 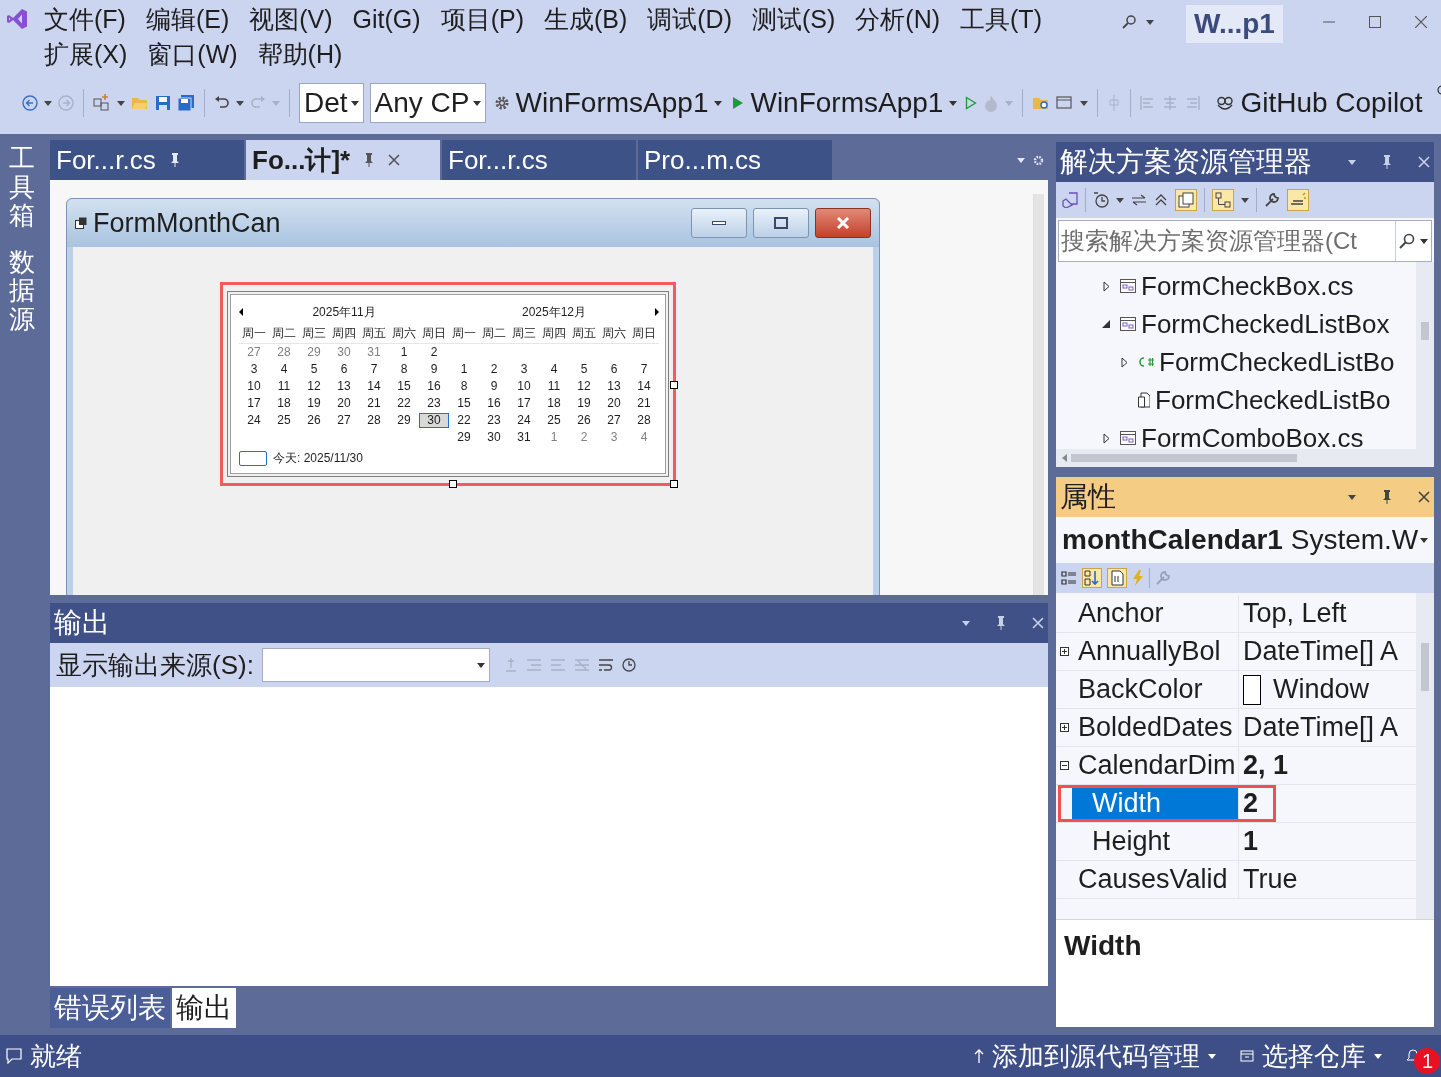 What do you see at coordinates (719, 223) in the screenshot?
I see `minimize-button` at bounding box center [719, 223].